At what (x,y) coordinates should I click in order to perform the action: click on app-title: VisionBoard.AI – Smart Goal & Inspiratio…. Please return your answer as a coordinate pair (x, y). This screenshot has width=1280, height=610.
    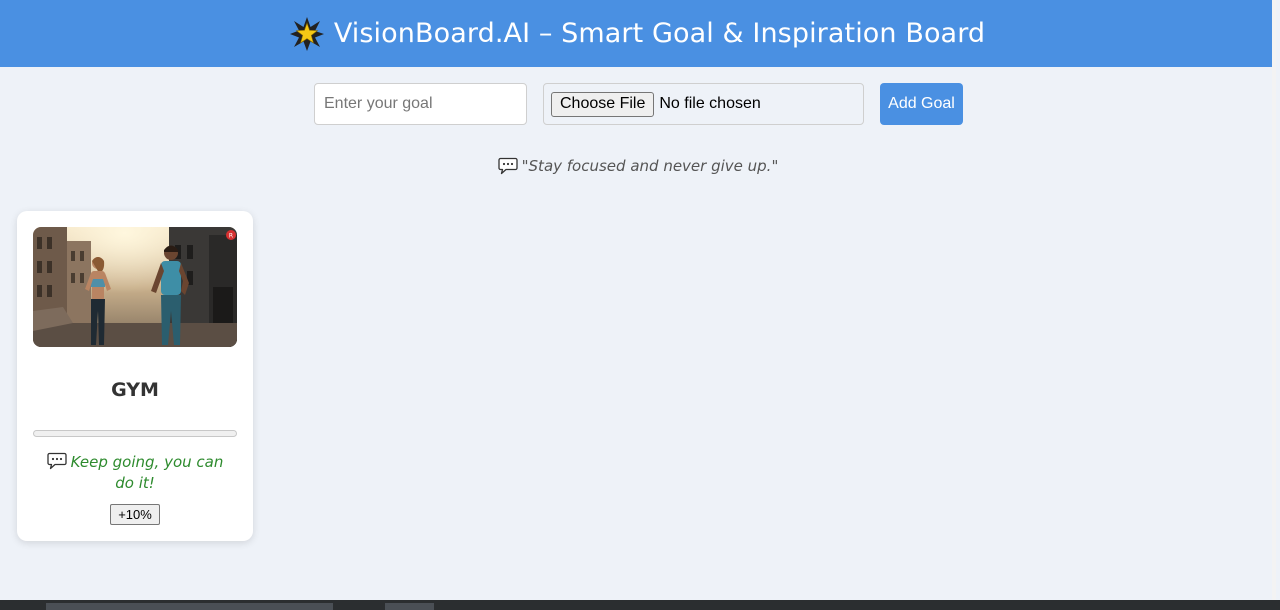
    Looking at the image, I should click on (659, 33).